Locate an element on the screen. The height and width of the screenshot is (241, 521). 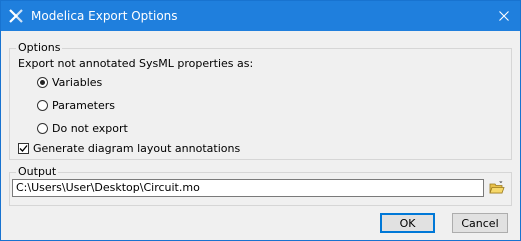
title-bar: Modelica Export Options is located at coordinates (260, 16).